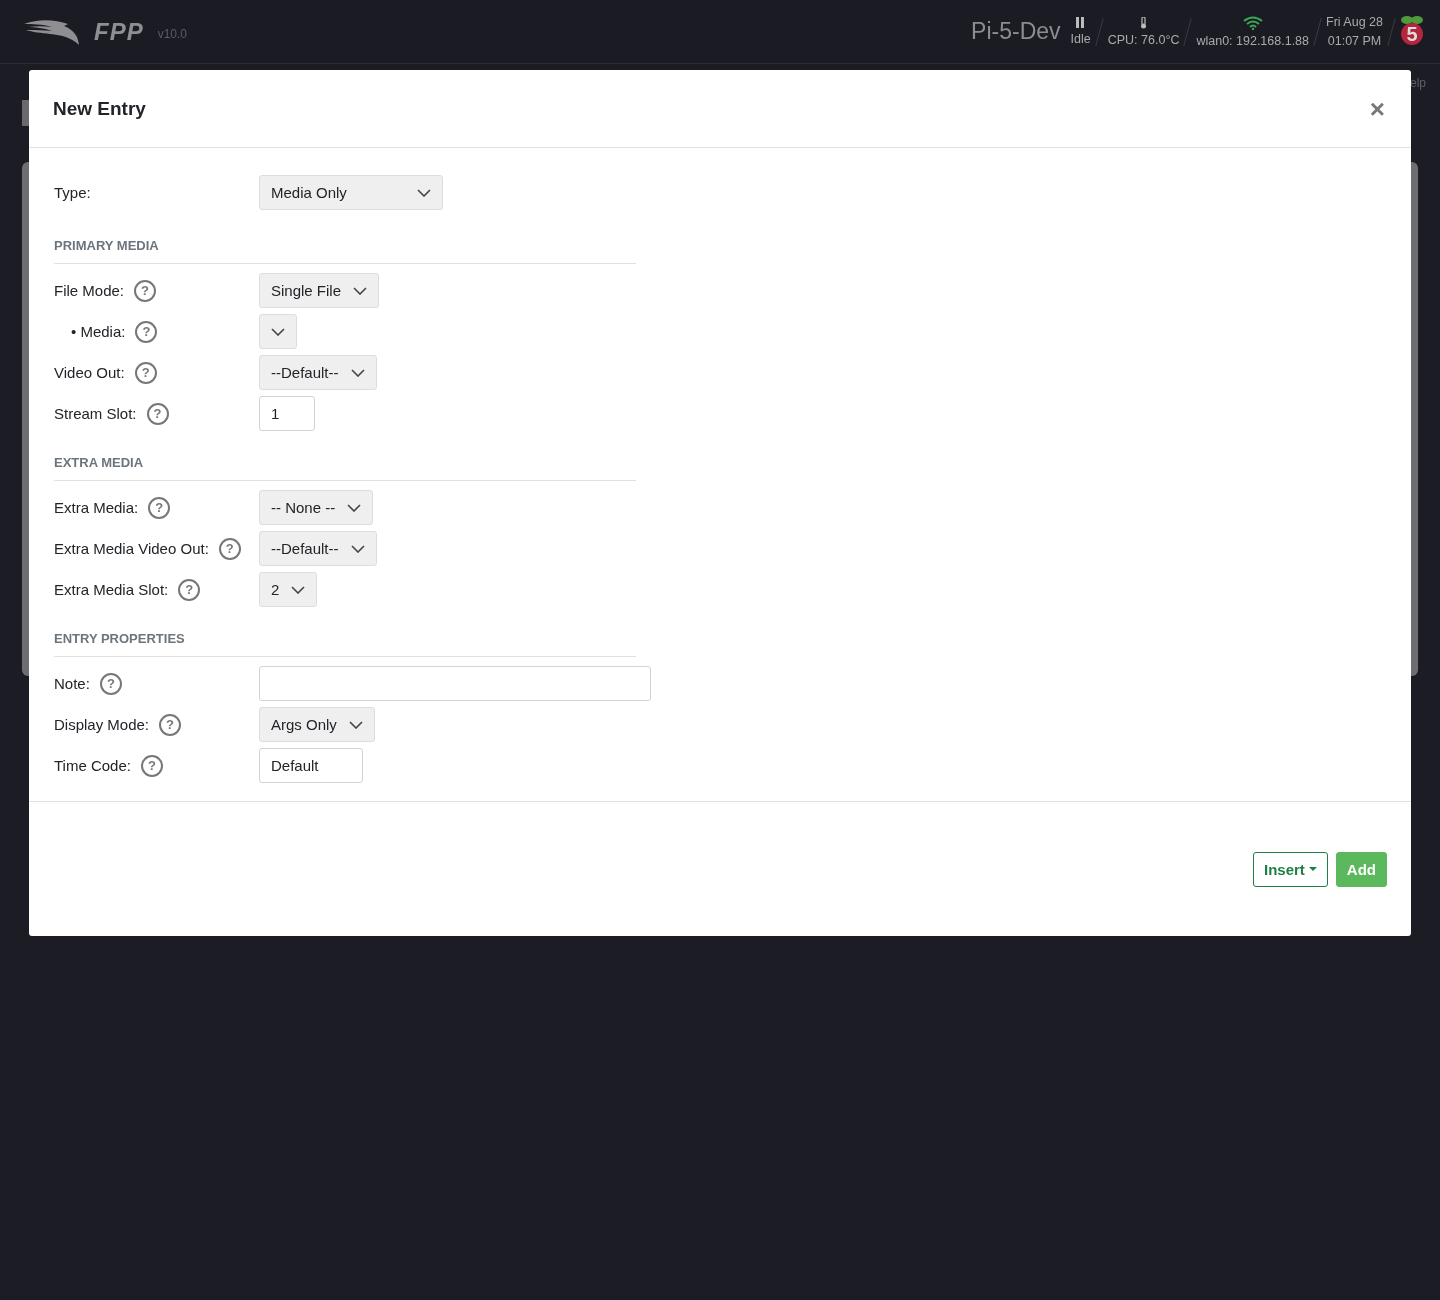 The height and width of the screenshot is (1300, 1440). I want to click on field-label: Extra Media Video Out:, so click(131, 548).